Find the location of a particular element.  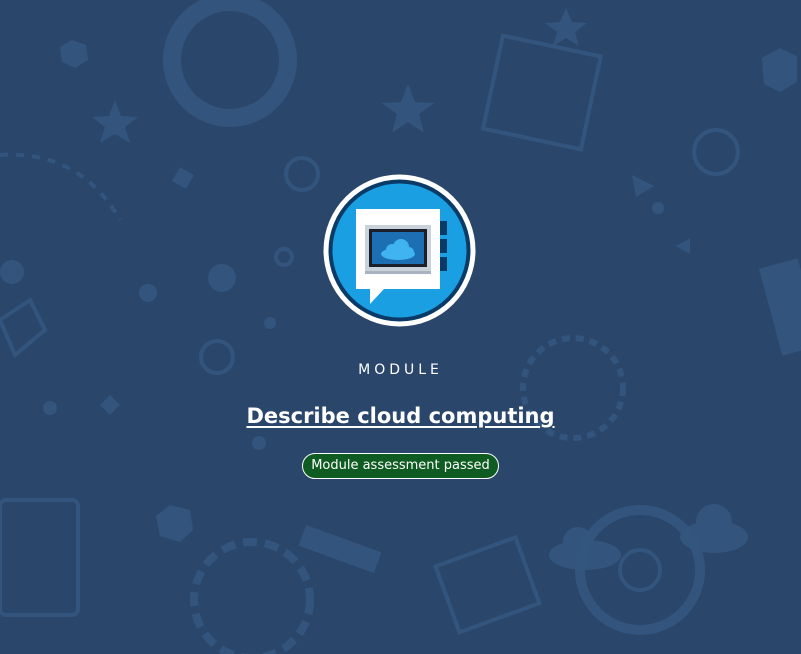

module-title-link: Describe cloud computing is located at coordinates (400, 416).